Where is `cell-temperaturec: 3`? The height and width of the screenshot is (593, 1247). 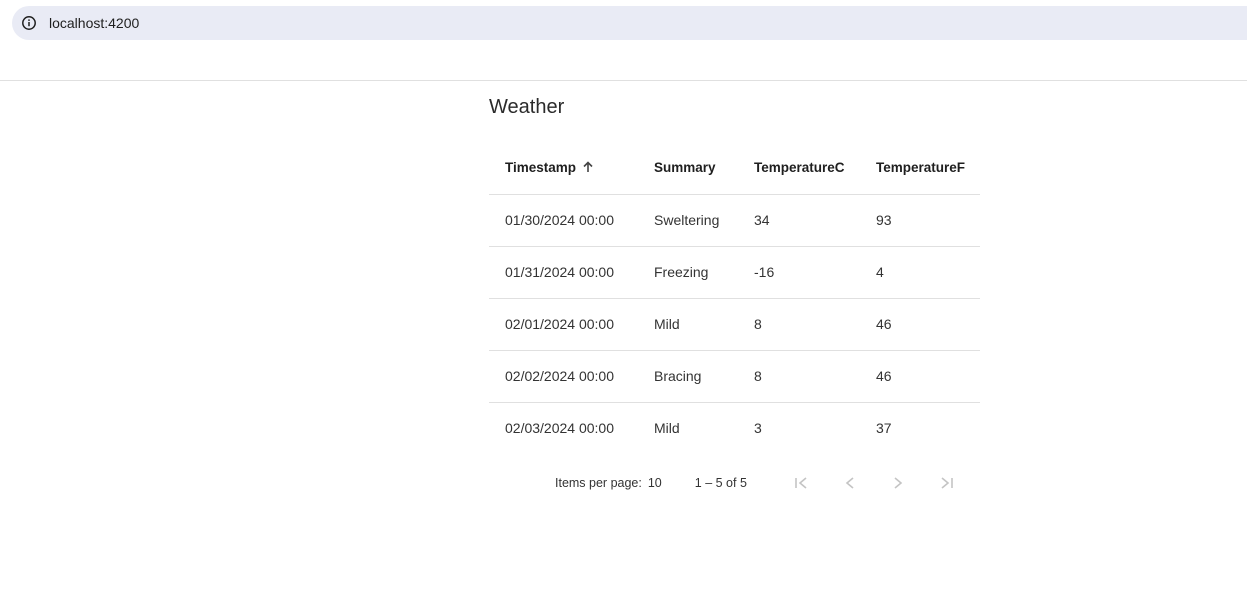
cell-temperaturec: 3 is located at coordinates (758, 428).